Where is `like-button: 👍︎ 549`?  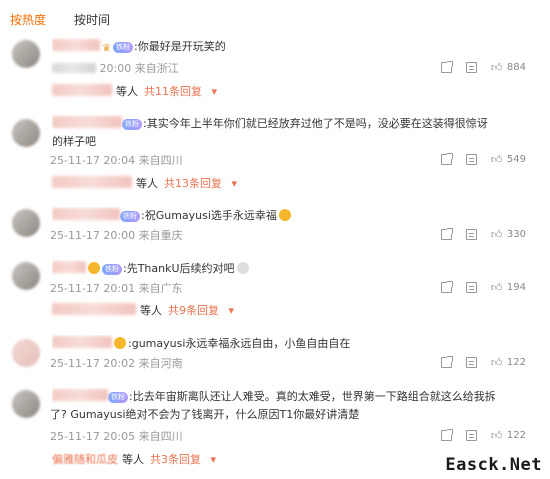
like-button: 👍︎ 549 is located at coordinates (508, 159).